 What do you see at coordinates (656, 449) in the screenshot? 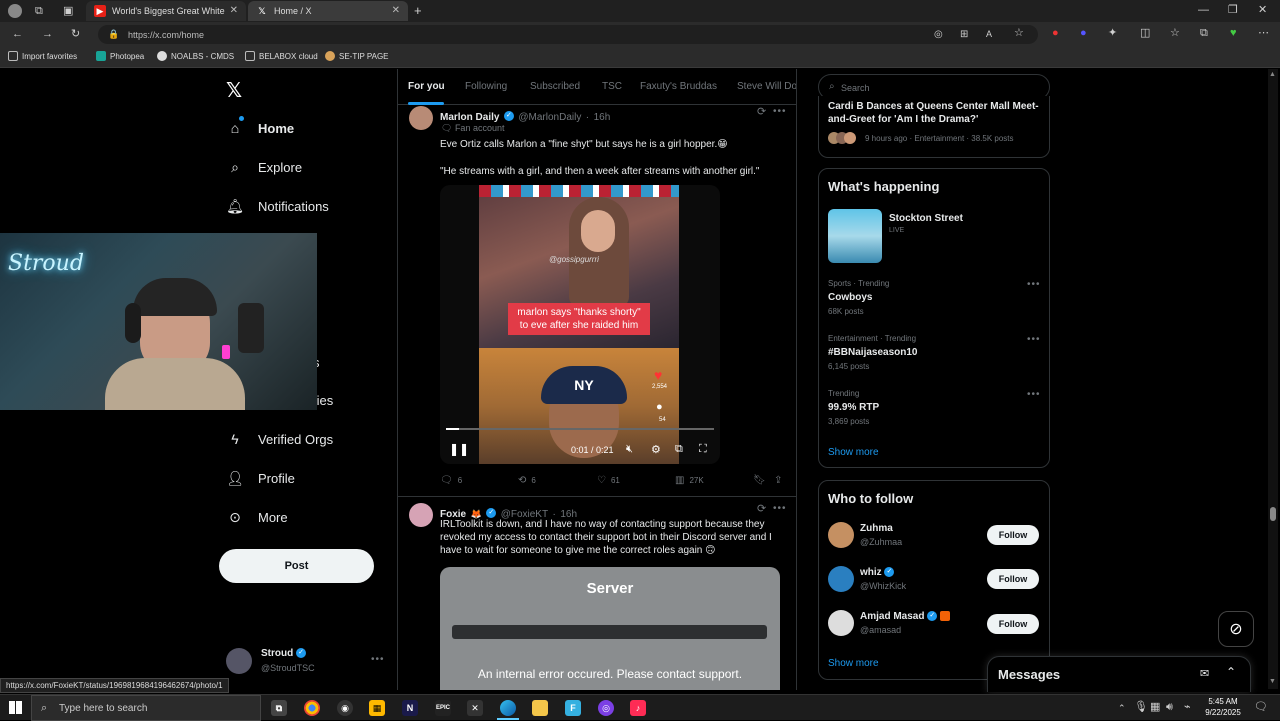
I see `settings-gear-icon: ⚙` at bounding box center [656, 449].